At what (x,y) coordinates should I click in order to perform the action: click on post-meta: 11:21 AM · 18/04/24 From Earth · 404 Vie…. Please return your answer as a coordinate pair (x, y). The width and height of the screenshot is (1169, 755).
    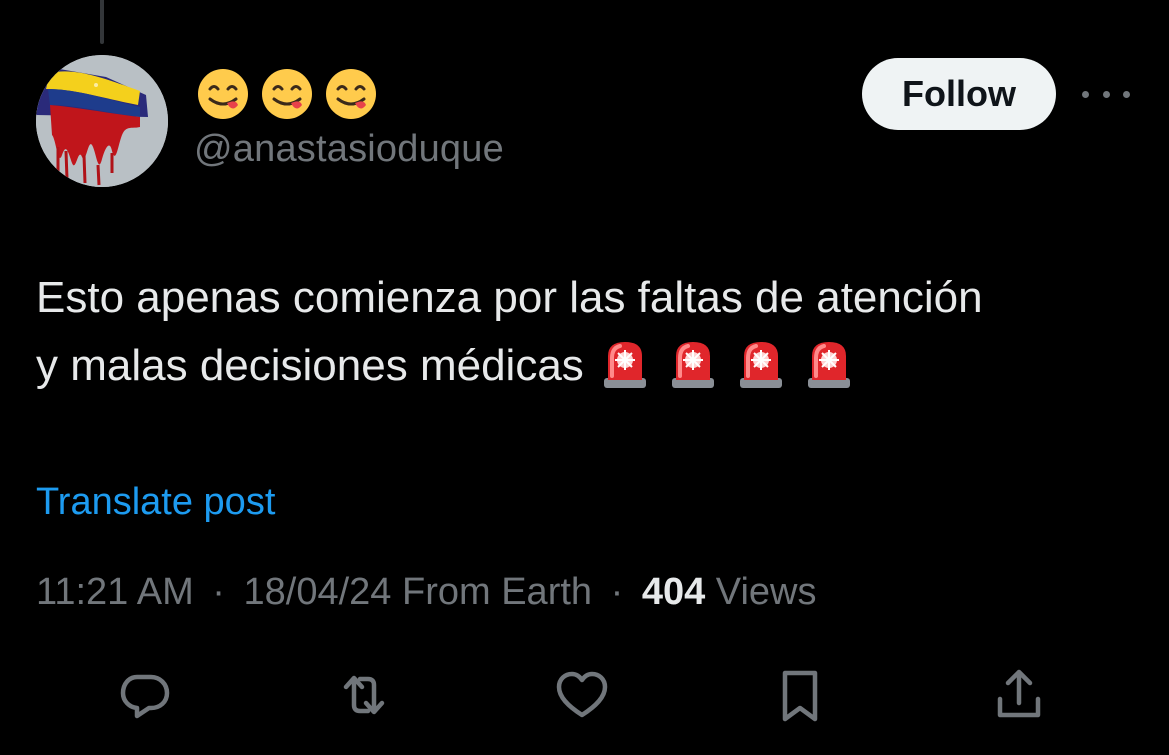
    Looking at the image, I should click on (426, 592).